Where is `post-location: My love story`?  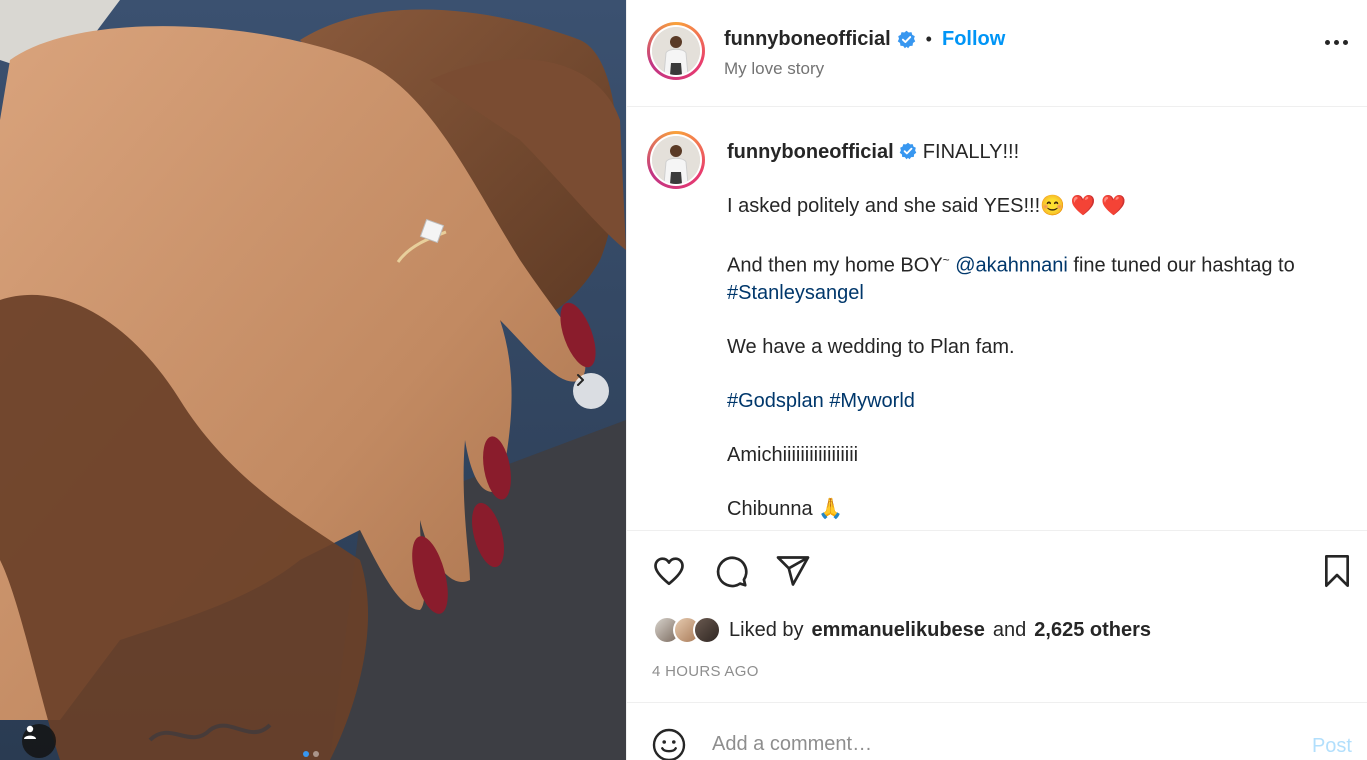 post-location: My love story is located at coordinates (774, 69).